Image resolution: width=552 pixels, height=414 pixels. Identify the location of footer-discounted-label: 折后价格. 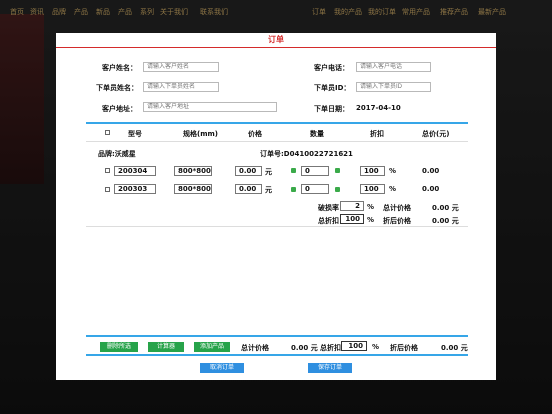
(404, 348).